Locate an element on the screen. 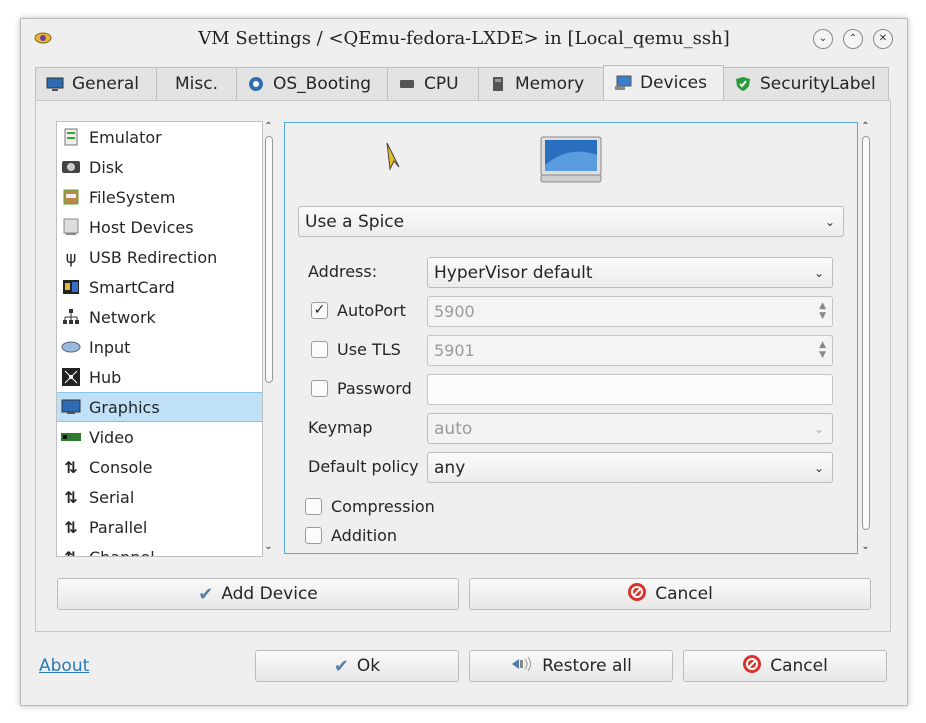  graphics-icon is located at coordinates (71, 407).